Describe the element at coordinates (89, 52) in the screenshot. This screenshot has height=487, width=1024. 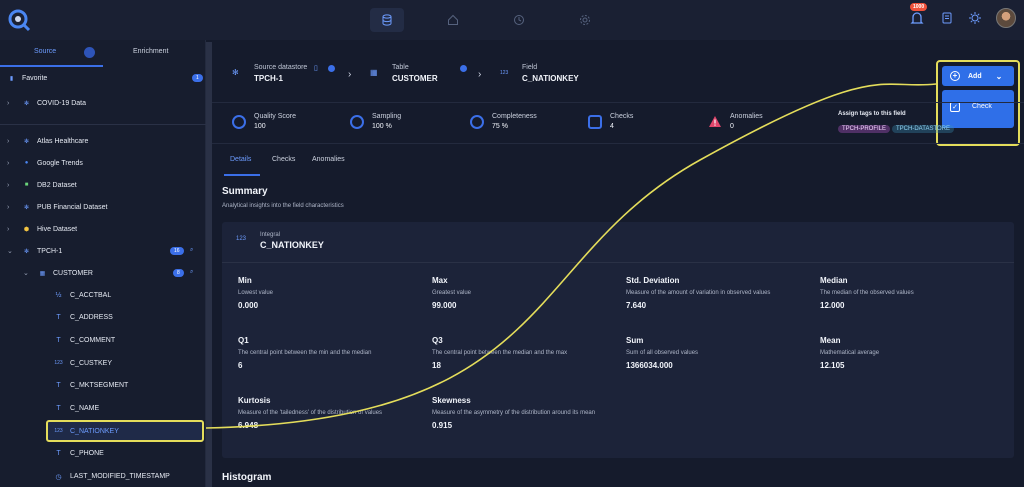
I see `refresh-icon` at that location.